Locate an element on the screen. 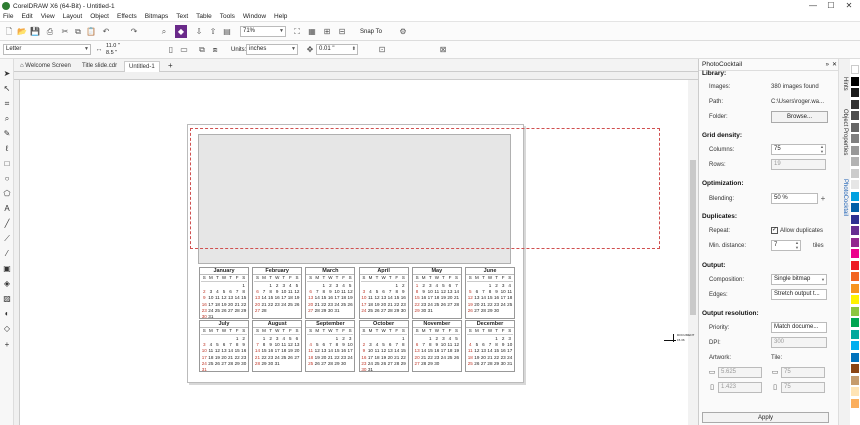 The height and width of the screenshot is (425, 860). outline-tool-icon: ◐ is located at coordinates (7, 314).